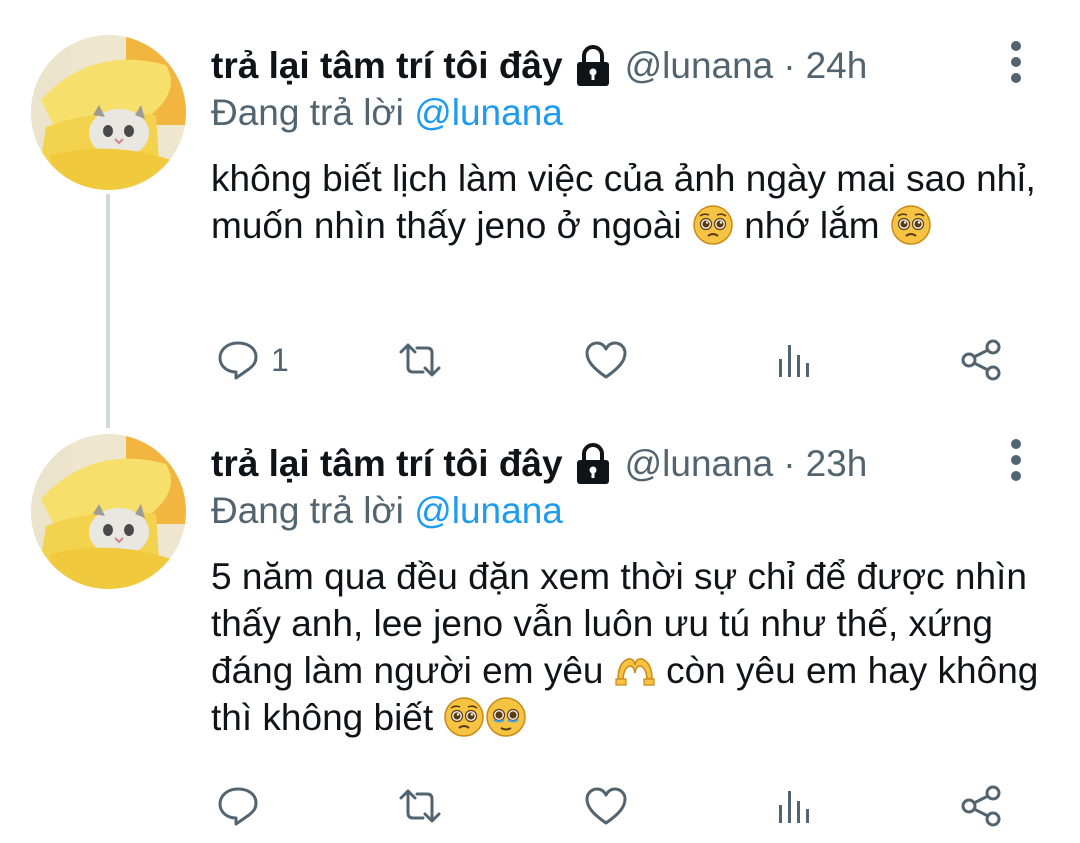 Image resolution: width=1080 pixels, height=843 pixels. I want to click on reply-count: 1, so click(280, 359).